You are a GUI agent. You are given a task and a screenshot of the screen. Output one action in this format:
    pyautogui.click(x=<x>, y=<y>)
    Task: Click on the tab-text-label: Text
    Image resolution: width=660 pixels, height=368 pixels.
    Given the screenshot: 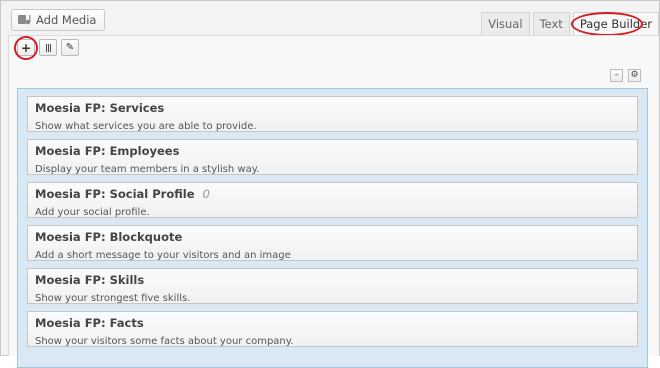 What is the action you would take?
    pyautogui.click(x=551, y=24)
    